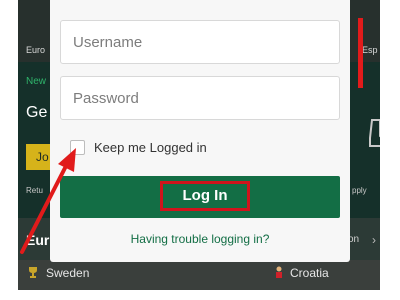  What do you see at coordinates (42, 157) in the screenshot?
I see `promo-join-label: Jo` at bounding box center [42, 157].